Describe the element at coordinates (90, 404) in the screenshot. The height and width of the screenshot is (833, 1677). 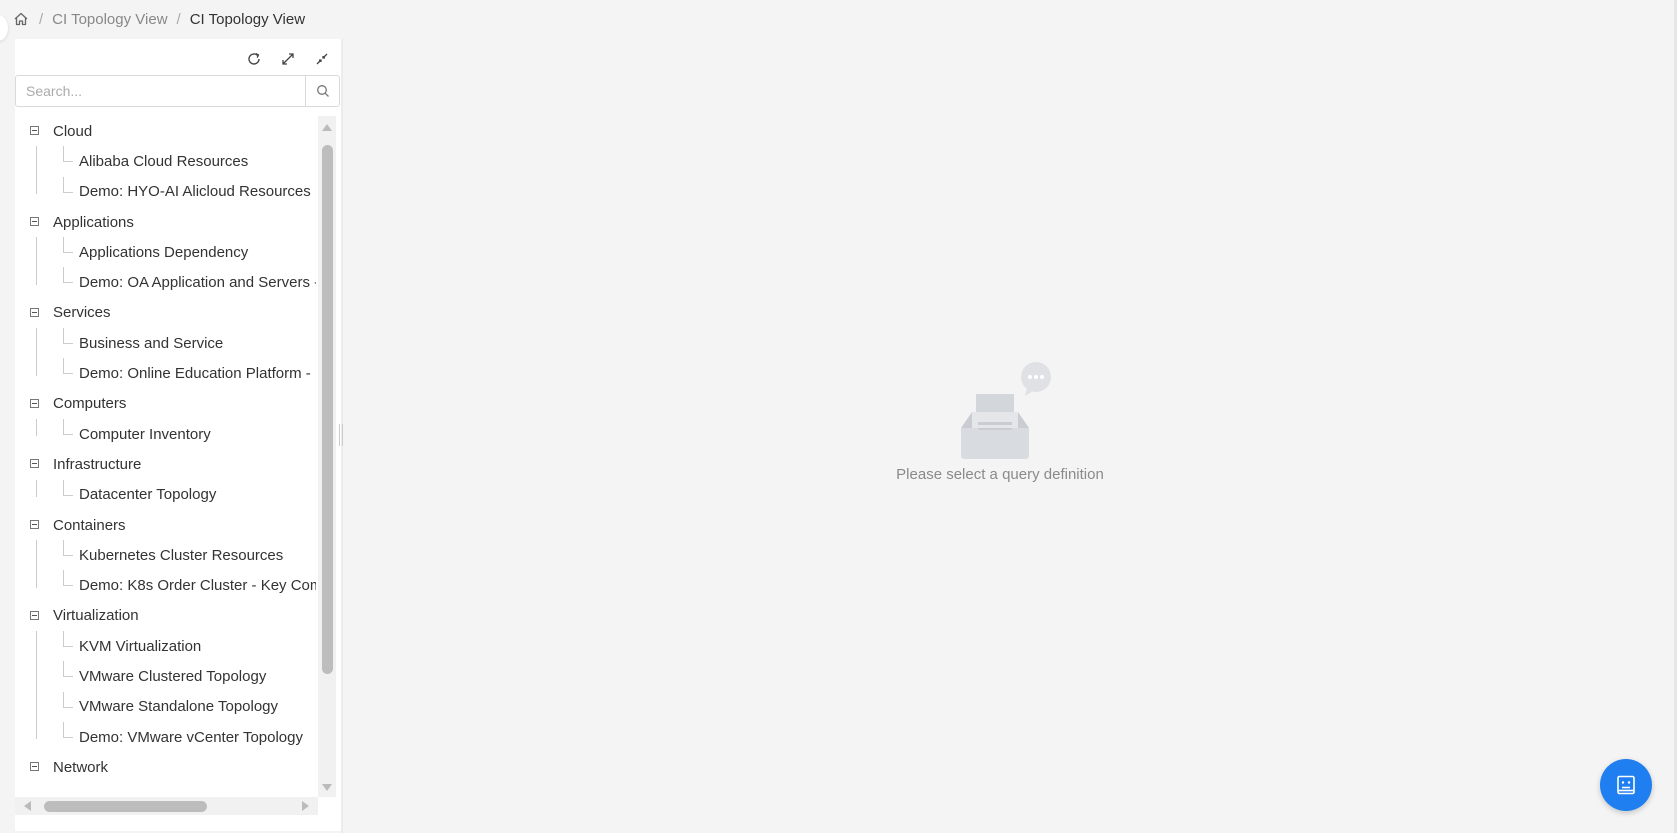
I see `tree-group-label: Computers` at that location.